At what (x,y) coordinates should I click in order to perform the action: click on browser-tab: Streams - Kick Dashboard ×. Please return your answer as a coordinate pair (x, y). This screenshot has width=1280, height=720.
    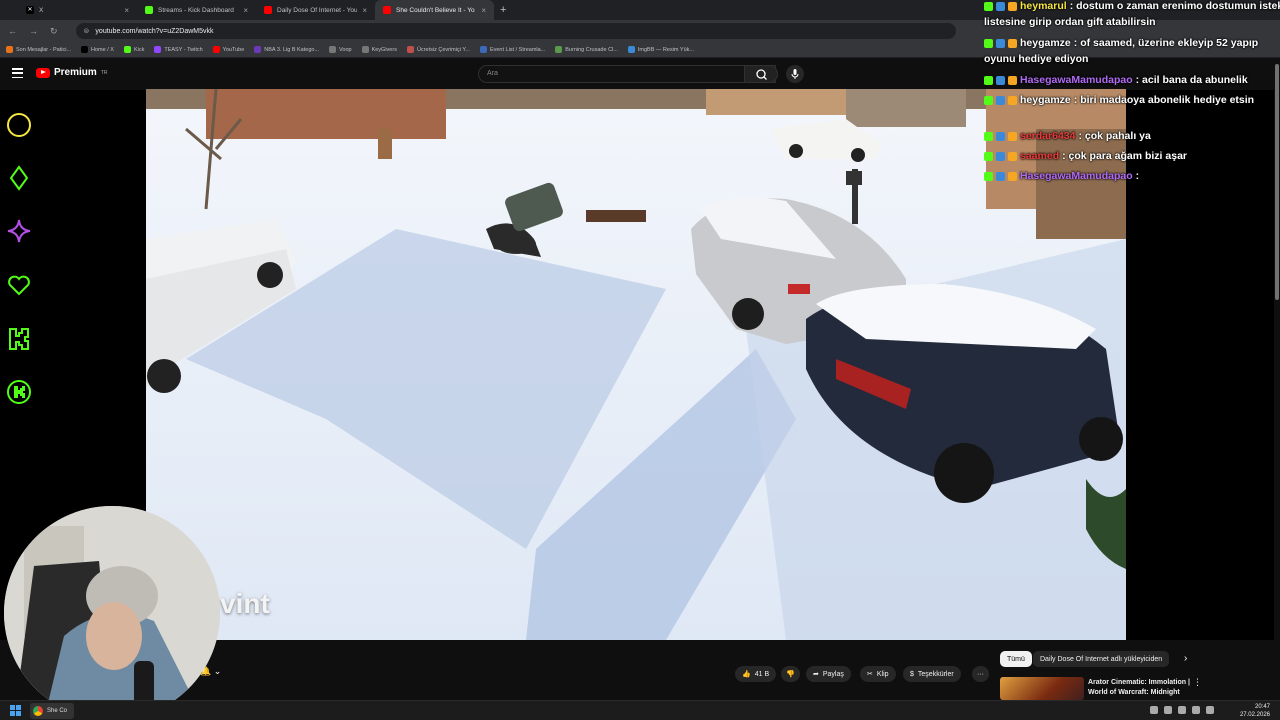
    Looking at the image, I should click on (196, 10).